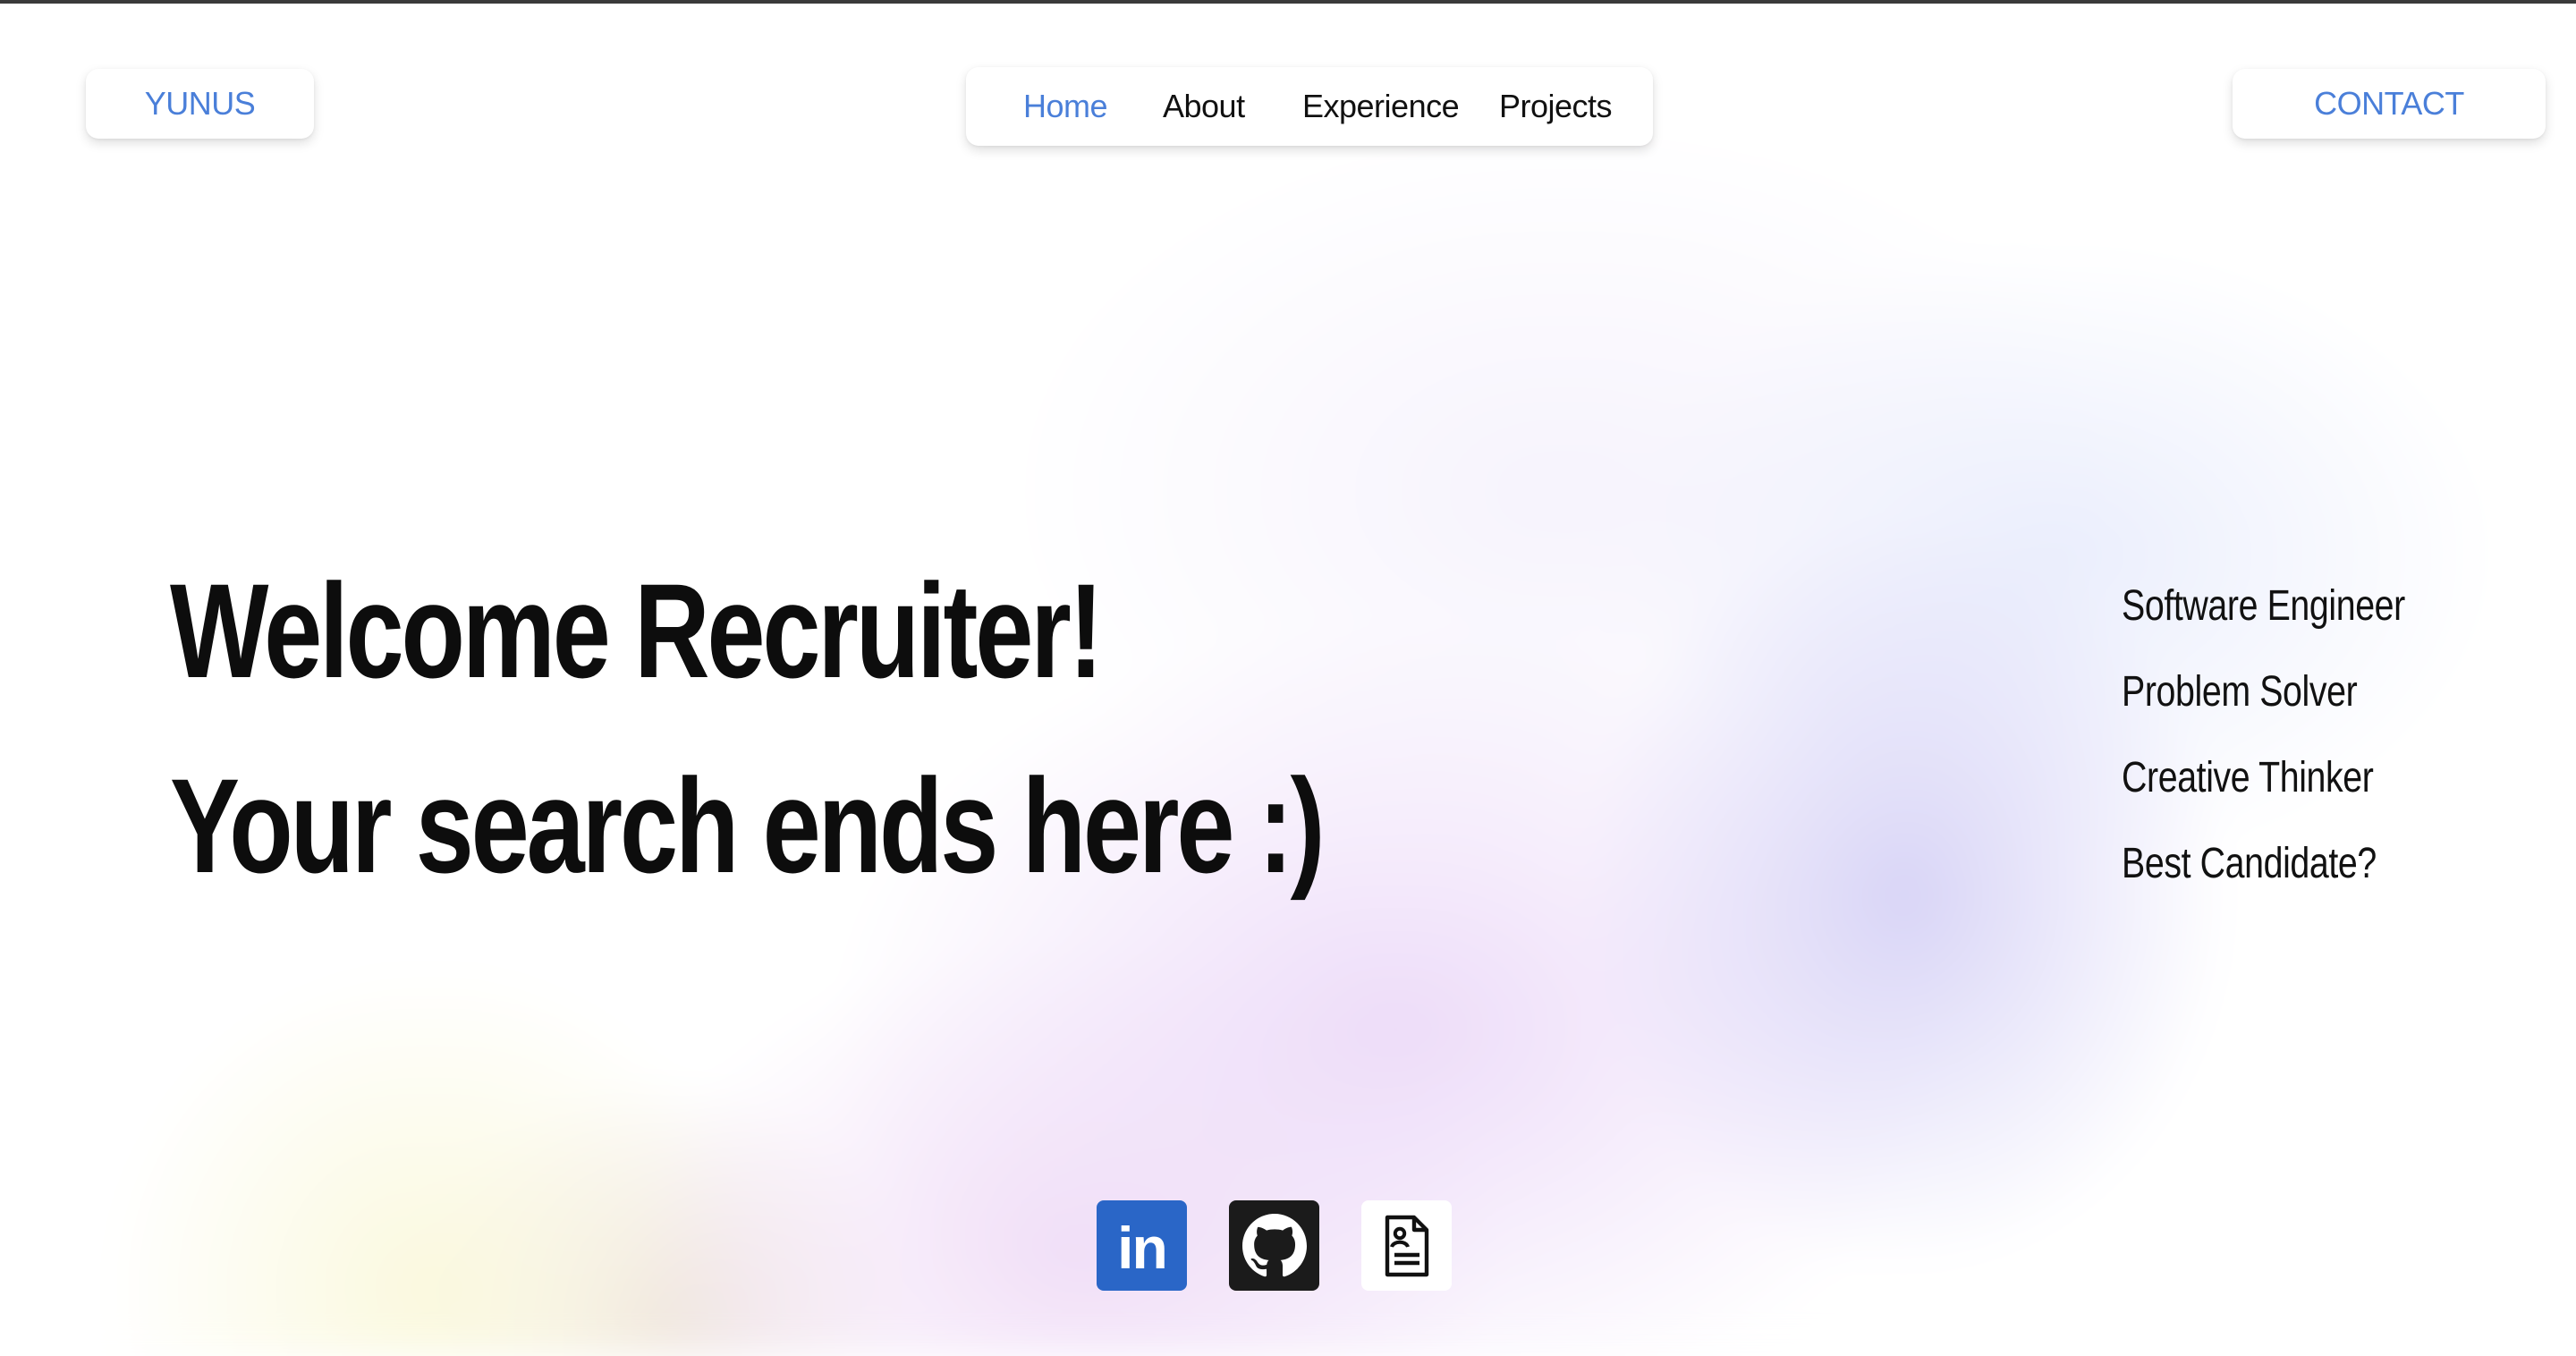 This screenshot has width=2576, height=1356. Describe the element at coordinates (2240, 692) in the screenshot. I see `role-item: Problem Solver` at that location.